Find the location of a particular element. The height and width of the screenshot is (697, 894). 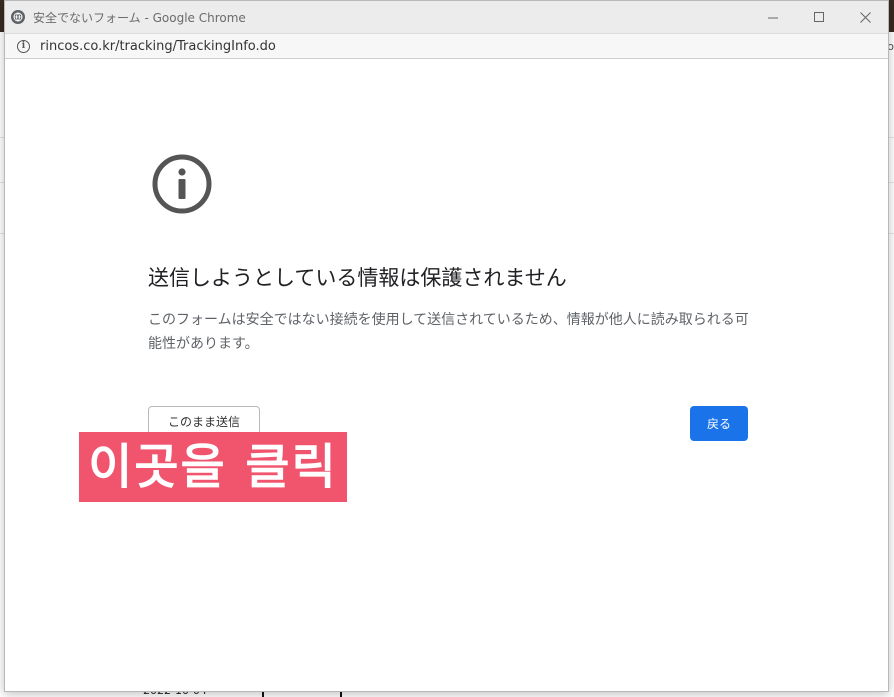

url-text: rincos.co.kr/tracking/TrackingInfo.do is located at coordinates (158, 46).